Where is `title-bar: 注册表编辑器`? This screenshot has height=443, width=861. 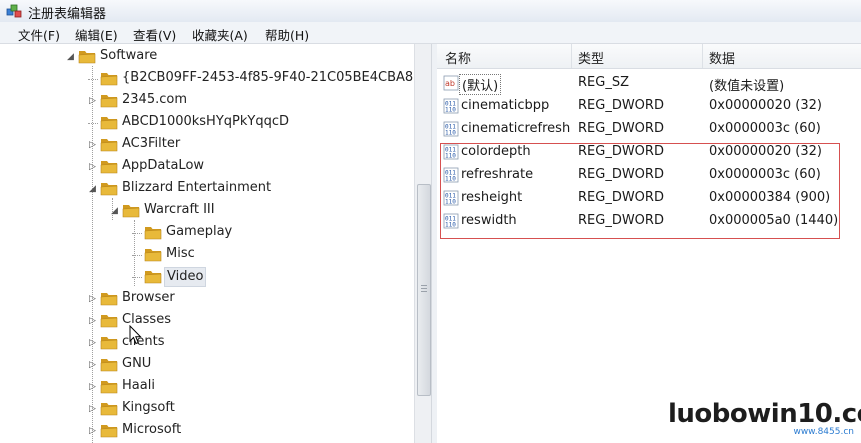 title-bar: 注册表编辑器 is located at coordinates (430, 11).